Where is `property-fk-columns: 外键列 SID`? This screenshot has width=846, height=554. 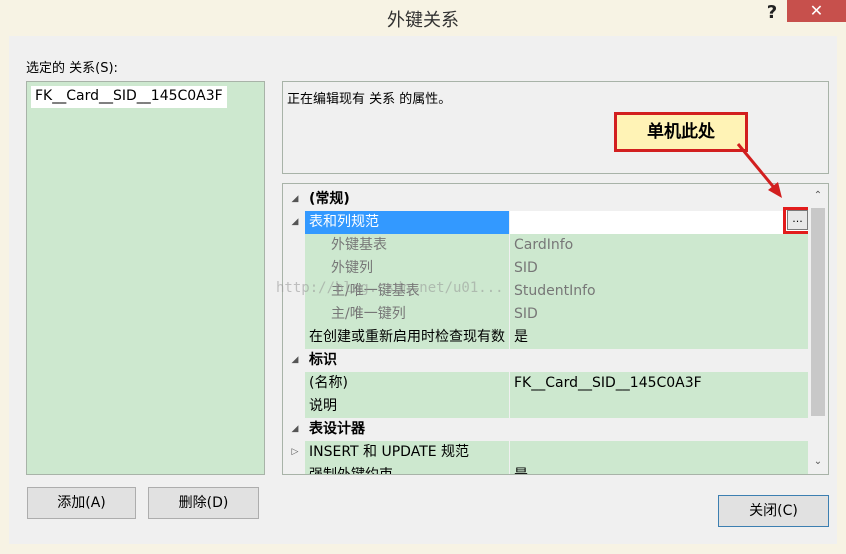
property-fk-columns: 外键列 SID is located at coordinates (545, 268).